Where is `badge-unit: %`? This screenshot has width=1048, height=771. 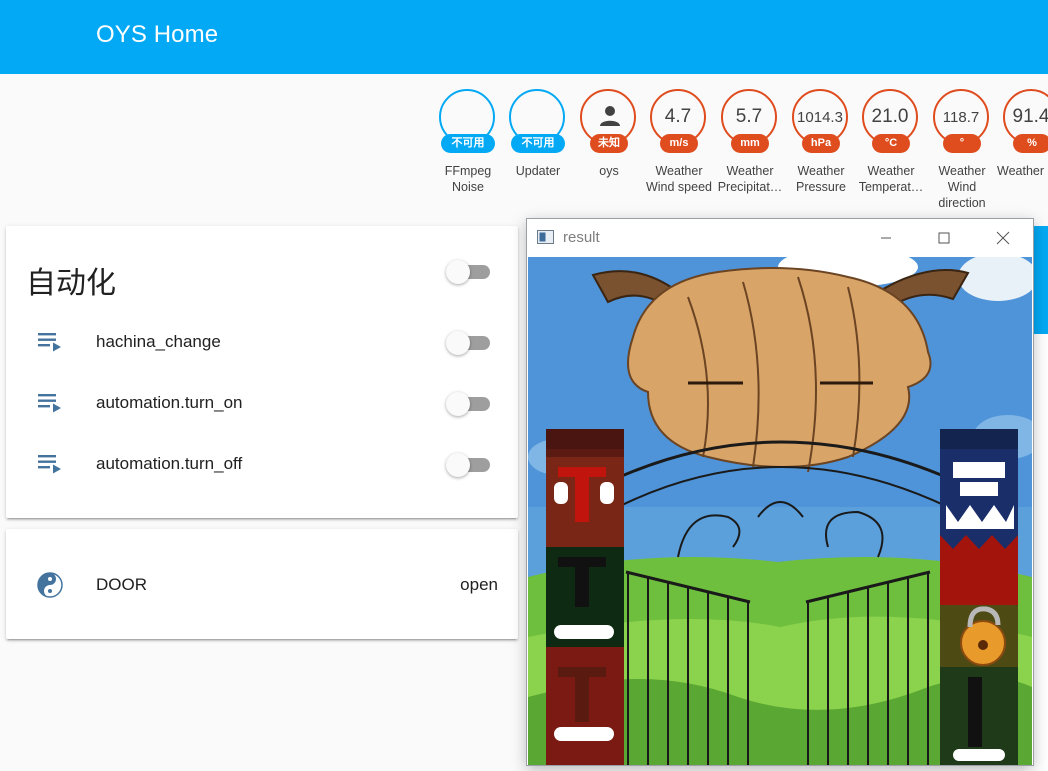 badge-unit: % is located at coordinates (1030, 143).